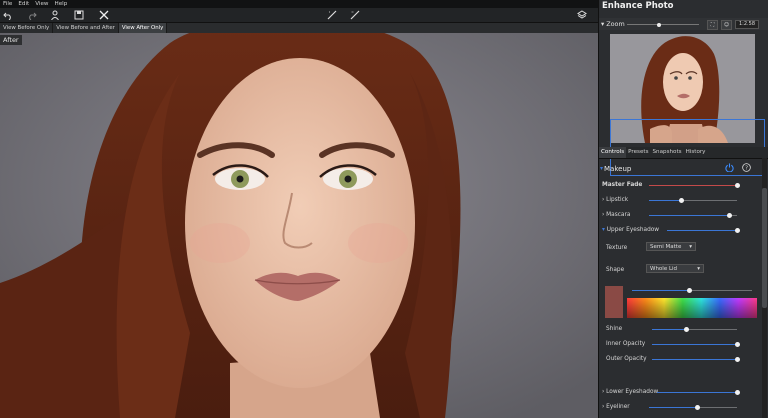  What do you see at coordinates (615, 270) in the screenshot?
I see `shape-label: Shape` at bounding box center [615, 270].